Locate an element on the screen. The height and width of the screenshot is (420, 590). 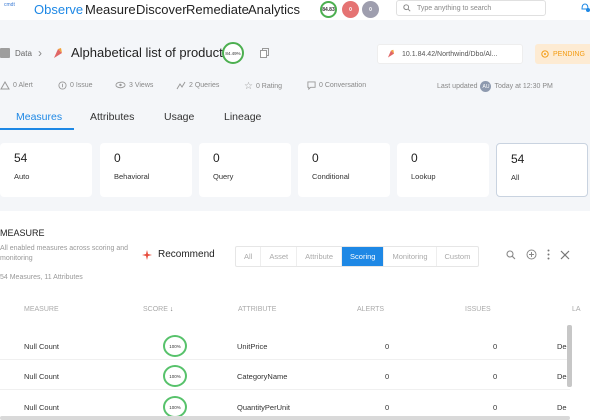
views-count-text: 3 Views is located at coordinates (141, 85).